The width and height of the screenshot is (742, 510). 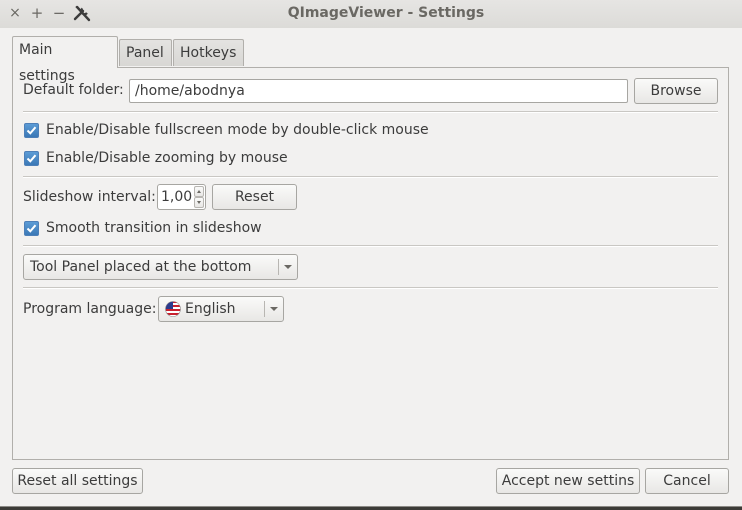 I want to click on slideshow-interval-spinbox: 1,00, so click(x=181, y=197).